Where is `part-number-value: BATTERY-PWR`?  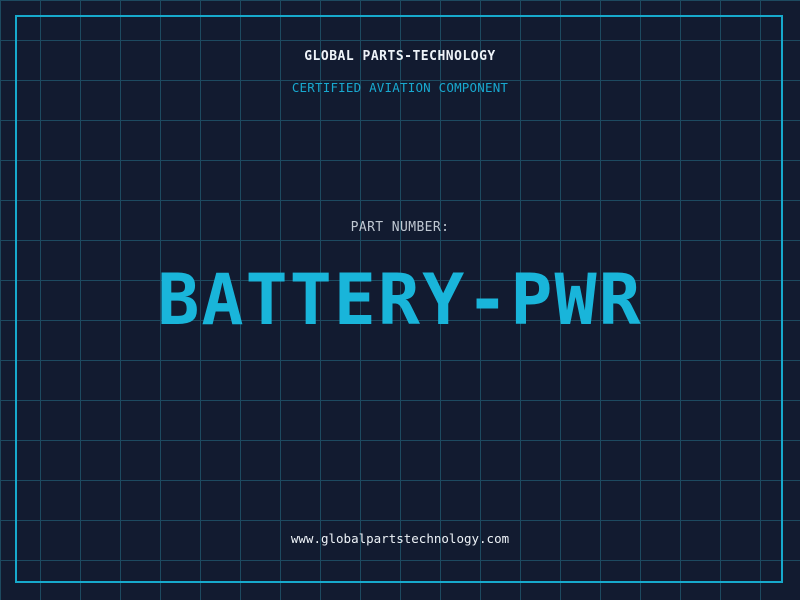
part-number-value: BATTERY-PWR is located at coordinates (400, 300).